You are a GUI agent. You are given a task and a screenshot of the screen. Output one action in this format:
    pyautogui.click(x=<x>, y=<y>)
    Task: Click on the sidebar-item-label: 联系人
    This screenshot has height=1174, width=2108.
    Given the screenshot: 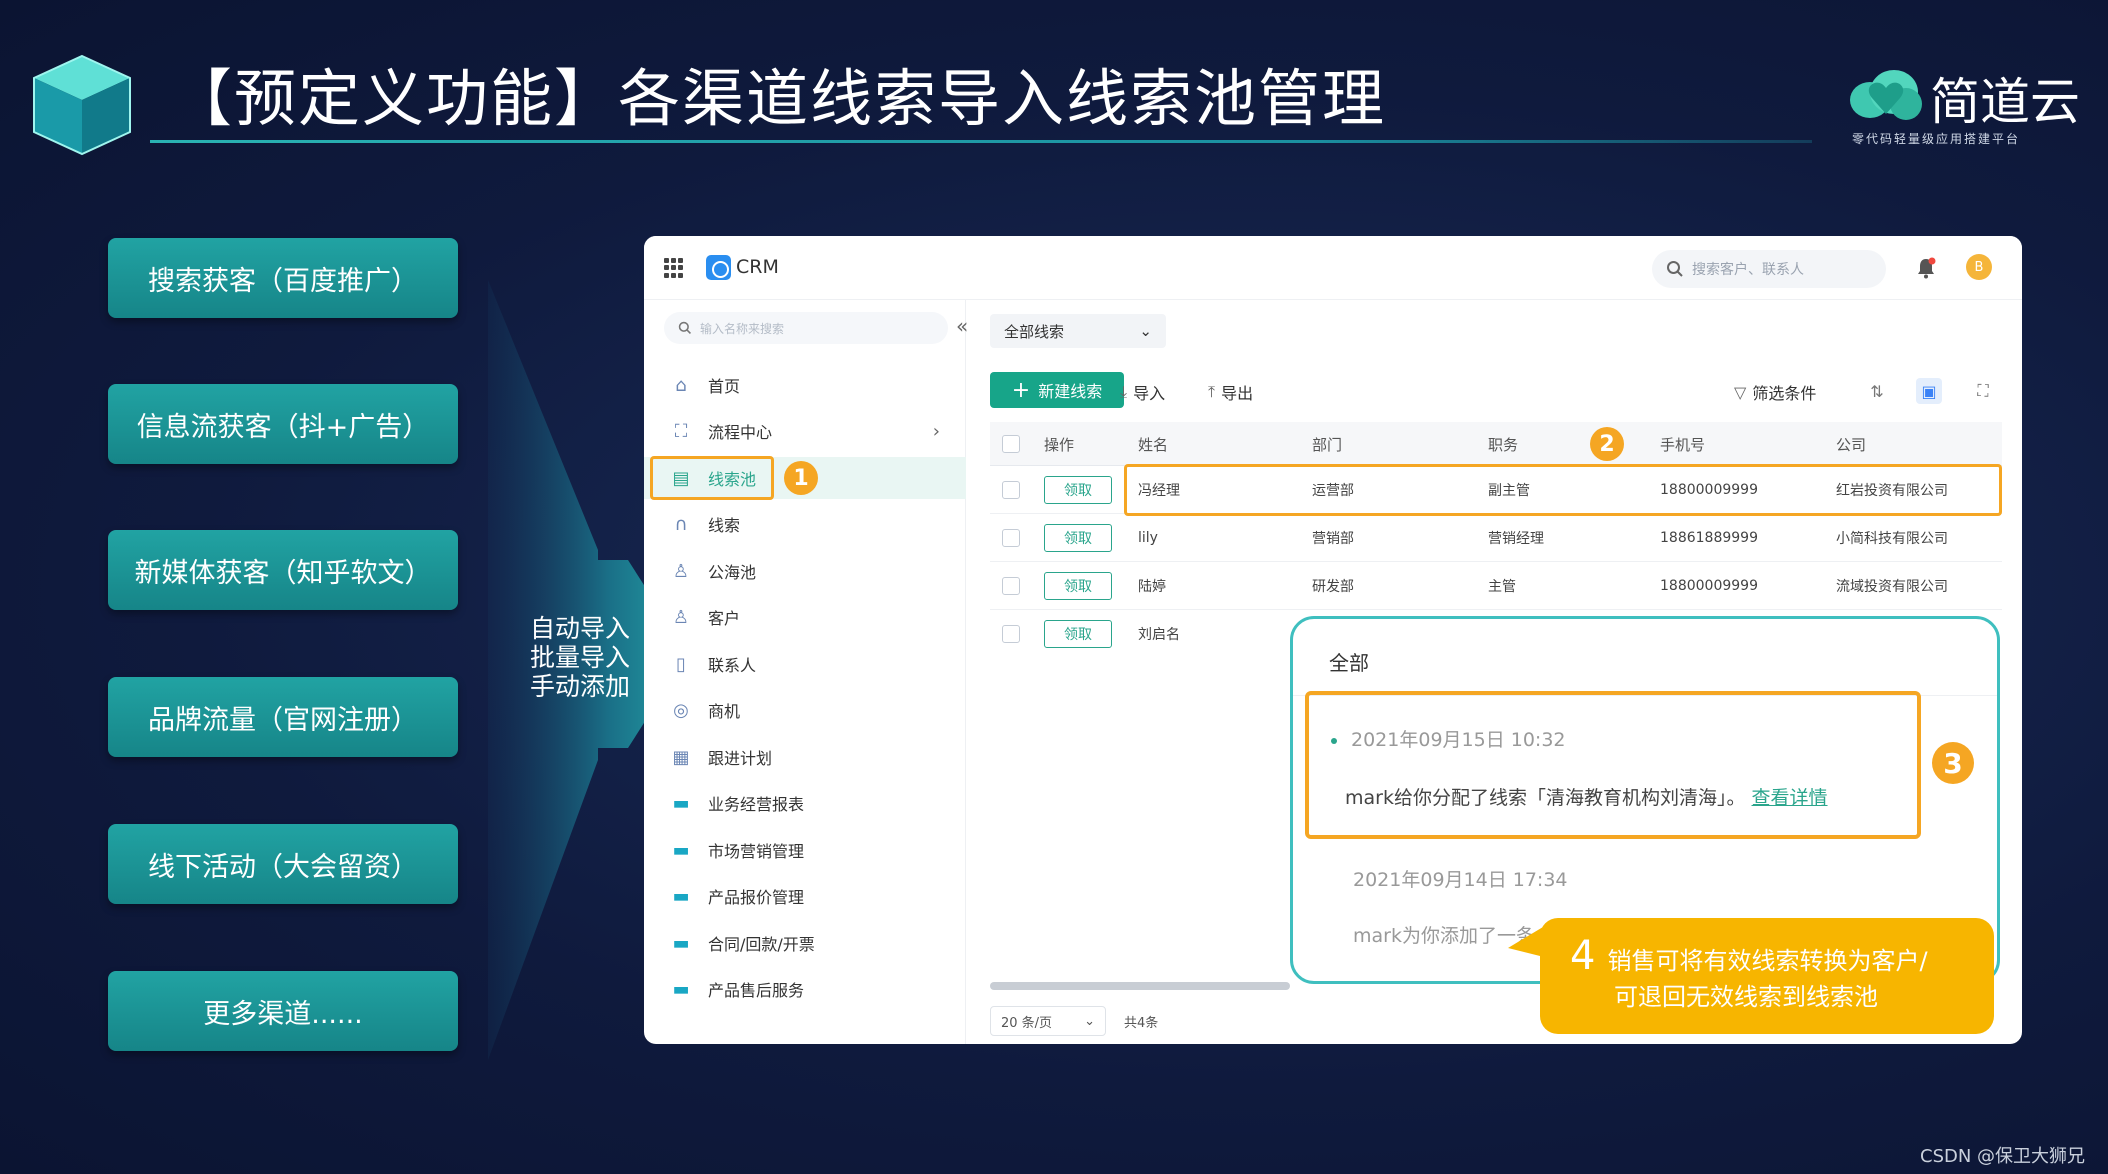 What is the action you would take?
    pyautogui.click(x=732, y=665)
    